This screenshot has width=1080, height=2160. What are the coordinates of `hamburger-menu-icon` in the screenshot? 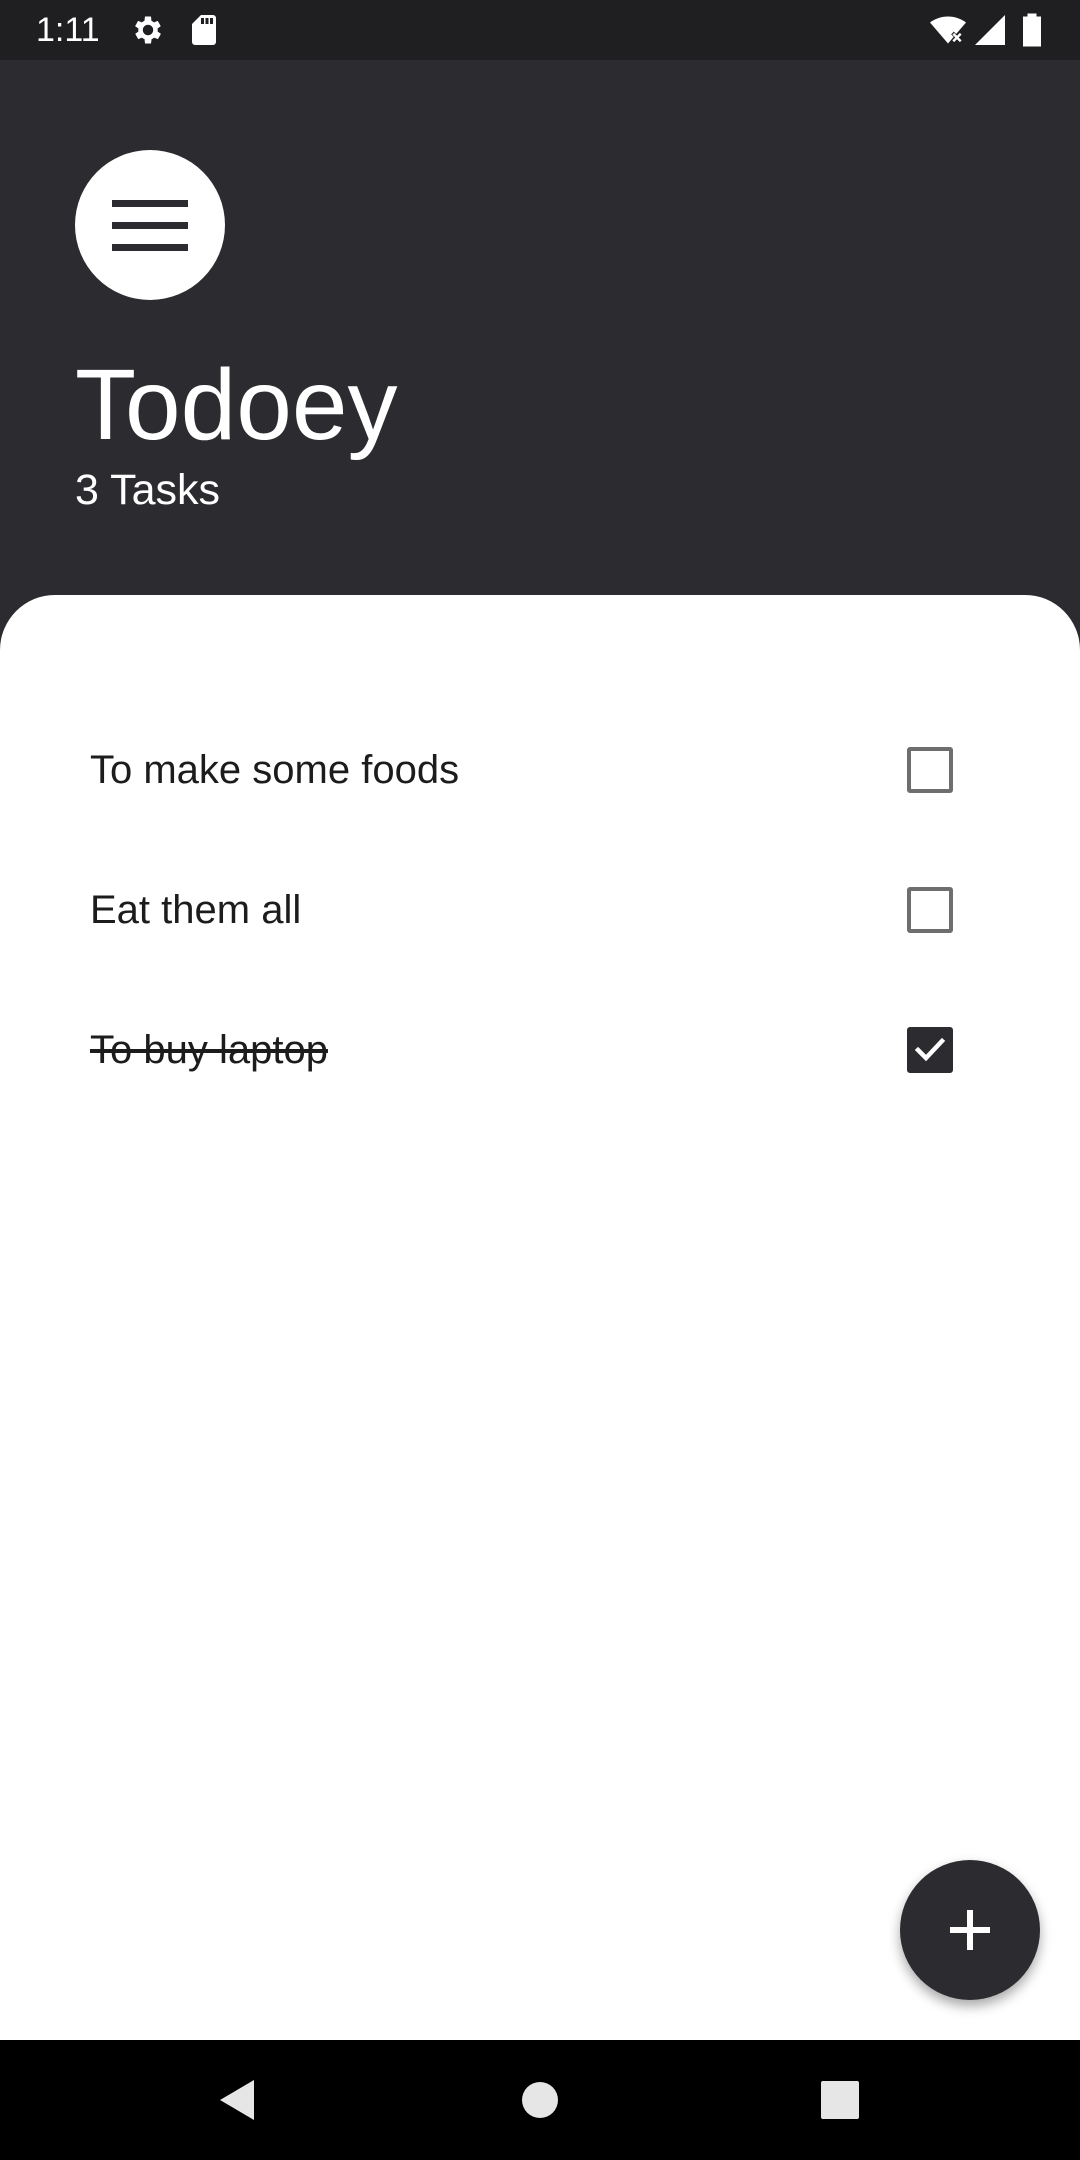 It's located at (150, 225).